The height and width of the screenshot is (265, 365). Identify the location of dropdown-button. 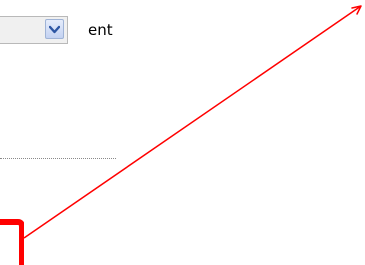
(54, 29).